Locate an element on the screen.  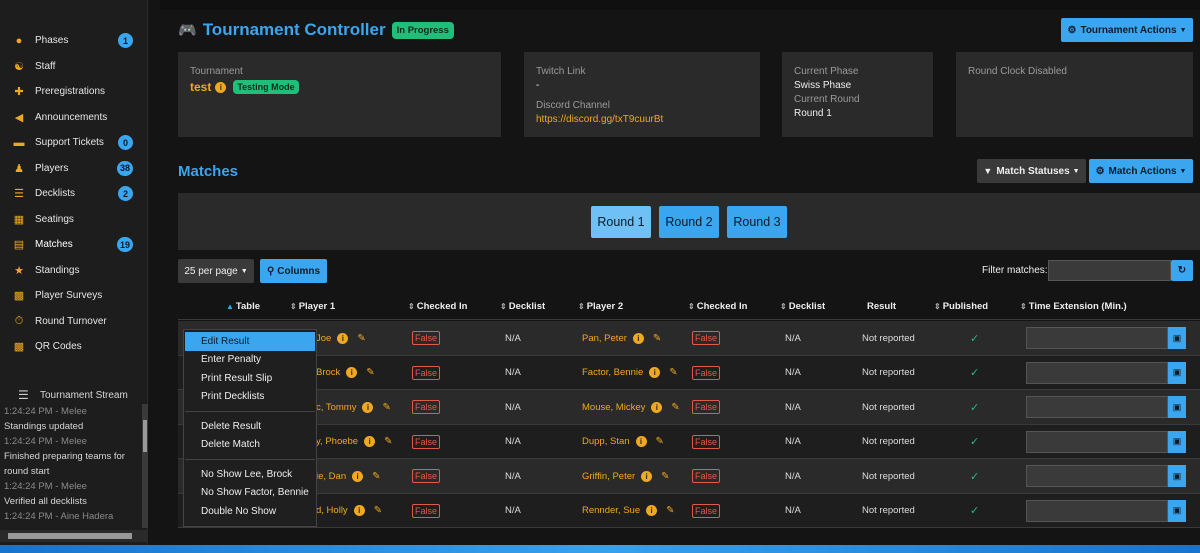
player1-name: ie, Dan is located at coordinates (331, 476).